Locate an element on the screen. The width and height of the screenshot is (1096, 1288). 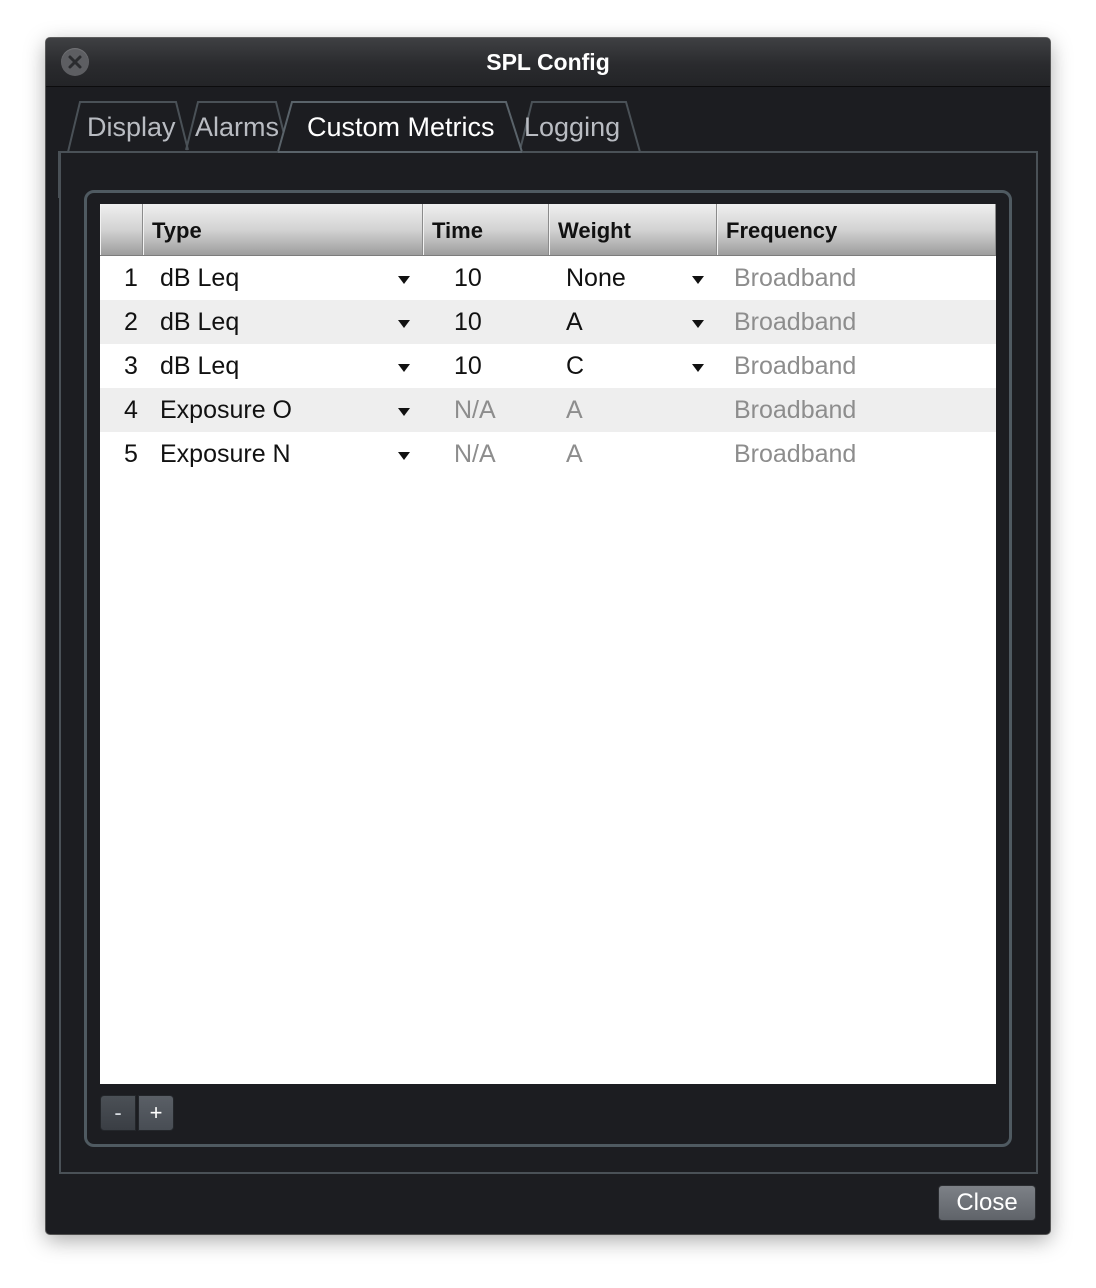
table-header: Type Time Weight Frequency is located at coordinates (548, 230).